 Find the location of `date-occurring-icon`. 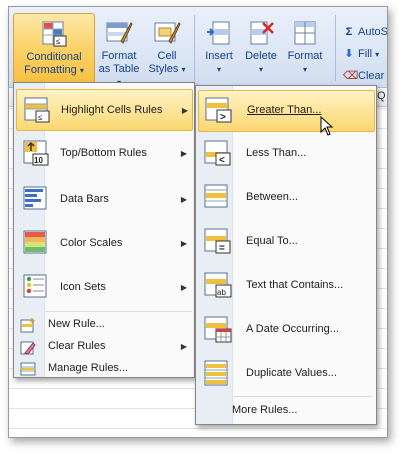

date-occurring-icon is located at coordinates (218, 329).